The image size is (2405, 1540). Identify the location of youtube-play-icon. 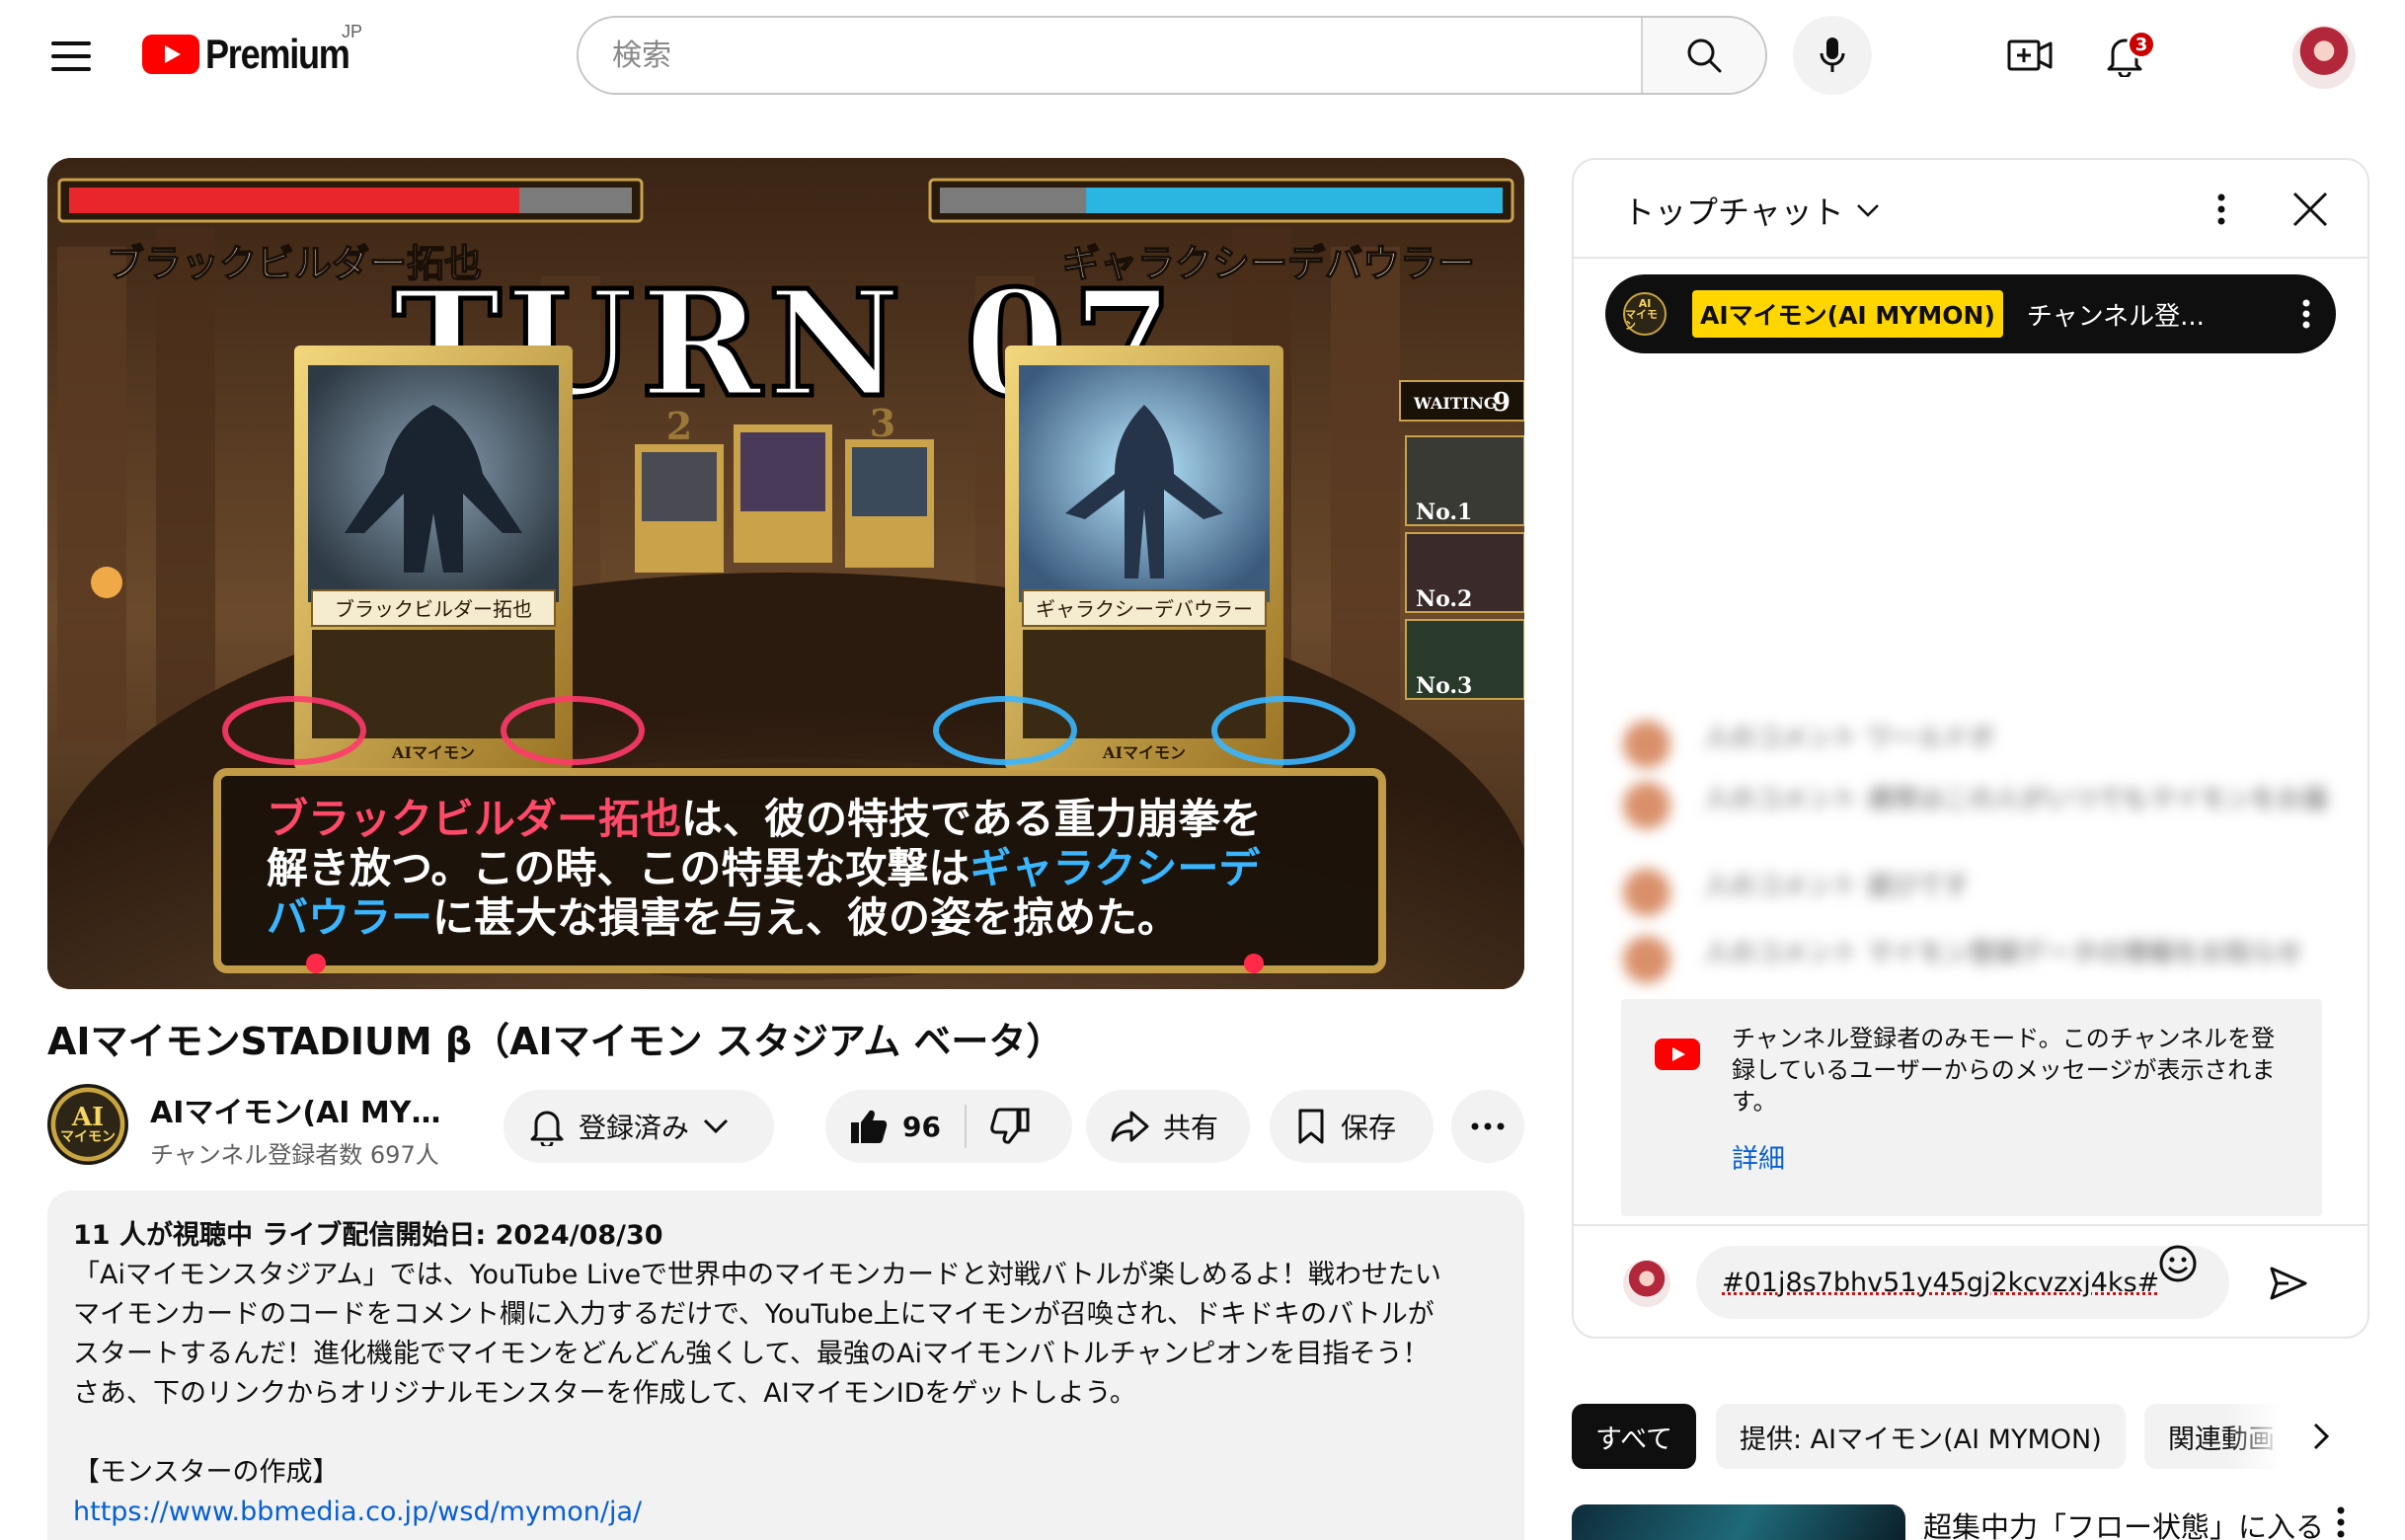
(171, 54).